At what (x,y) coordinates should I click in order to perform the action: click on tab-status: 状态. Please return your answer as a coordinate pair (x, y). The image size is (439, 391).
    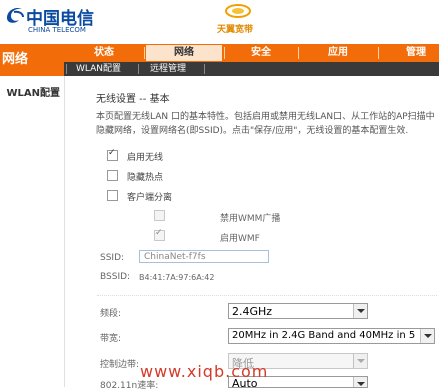
    Looking at the image, I should click on (104, 53).